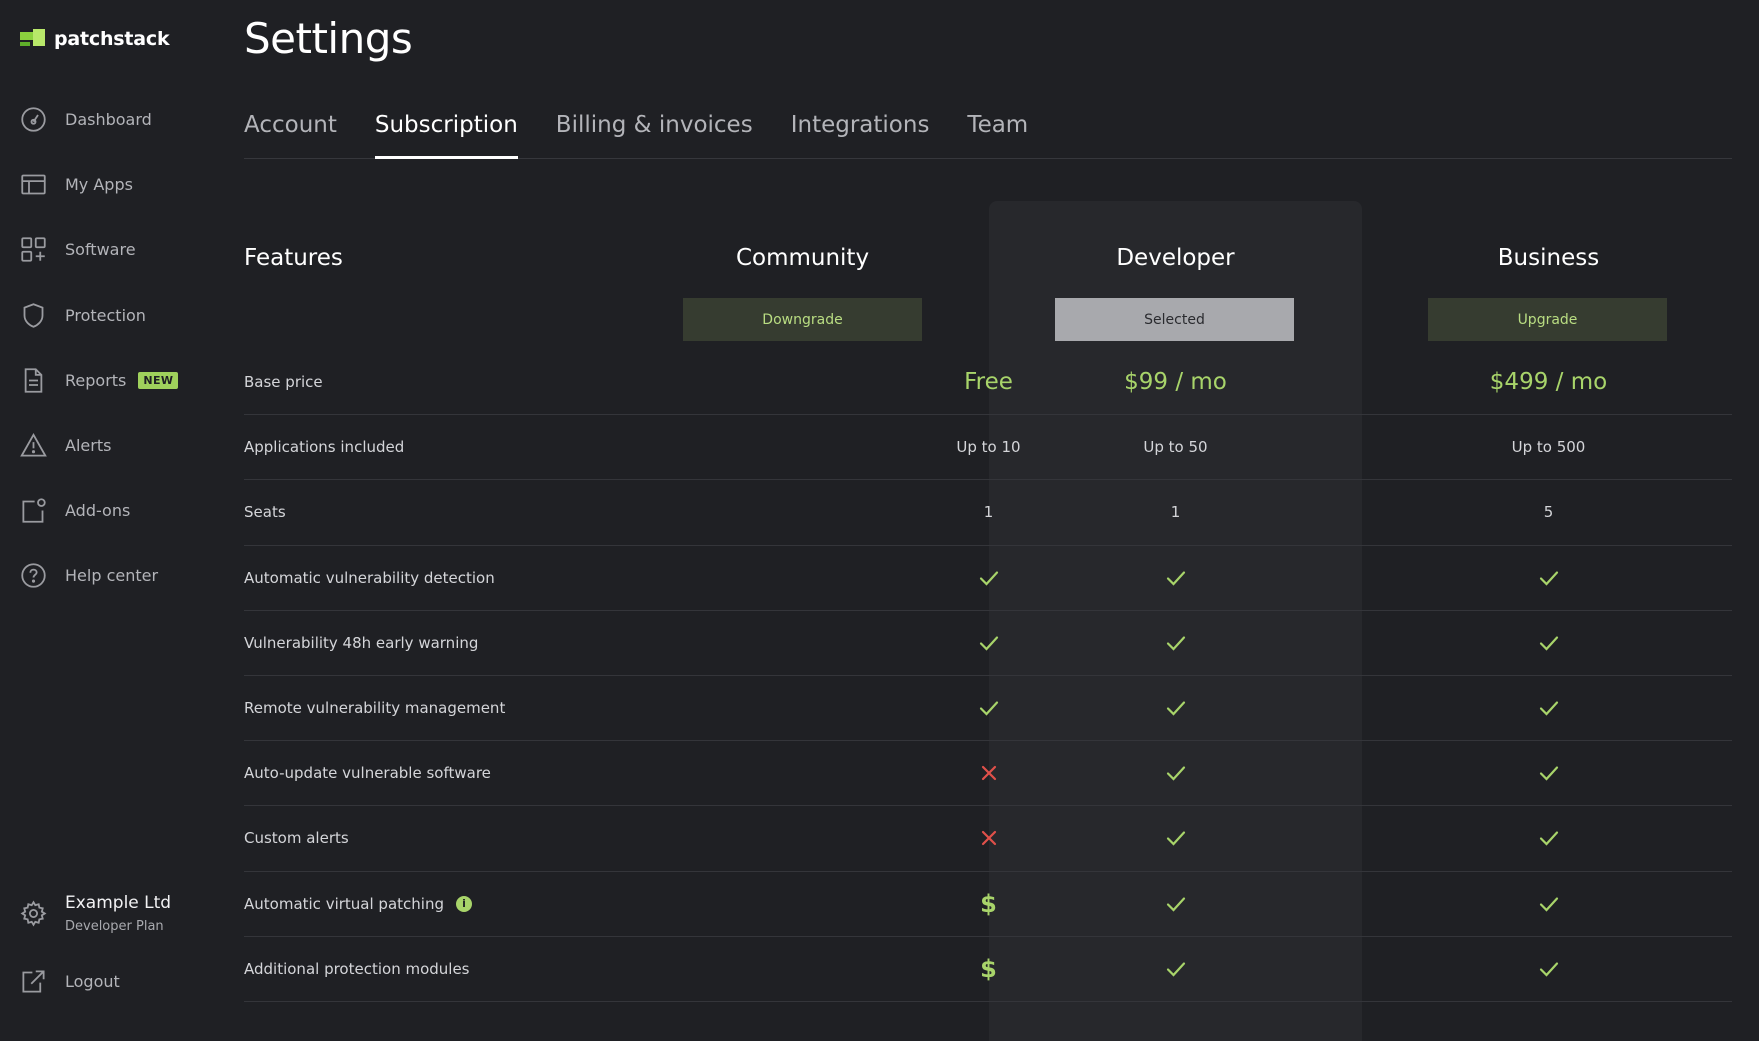 This screenshot has height=1041, width=1759. Describe the element at coordinates (988, 969) in the screenshot. I see `table-row: Additional protection modules $` at that location.